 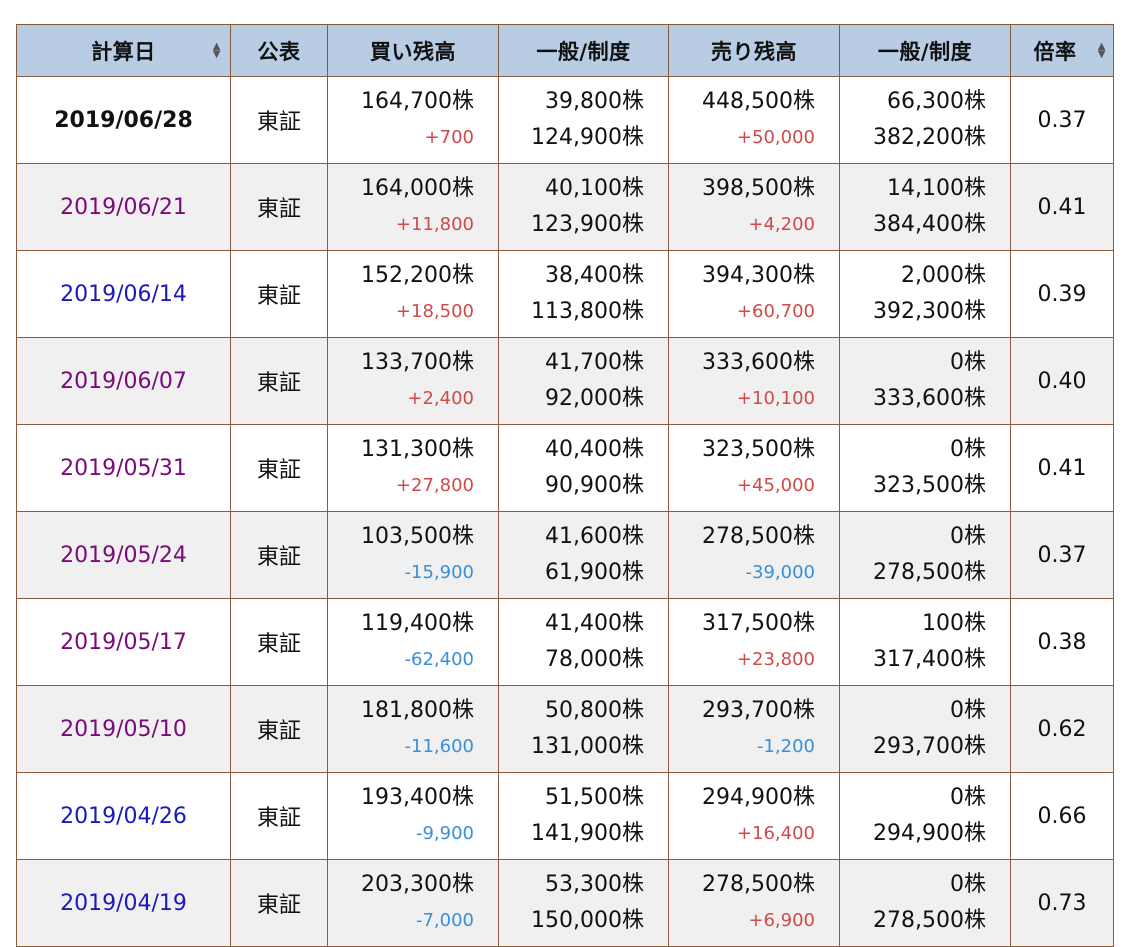 I want to click on sell-system-value: 333,600株, so click(x=929, y=398).